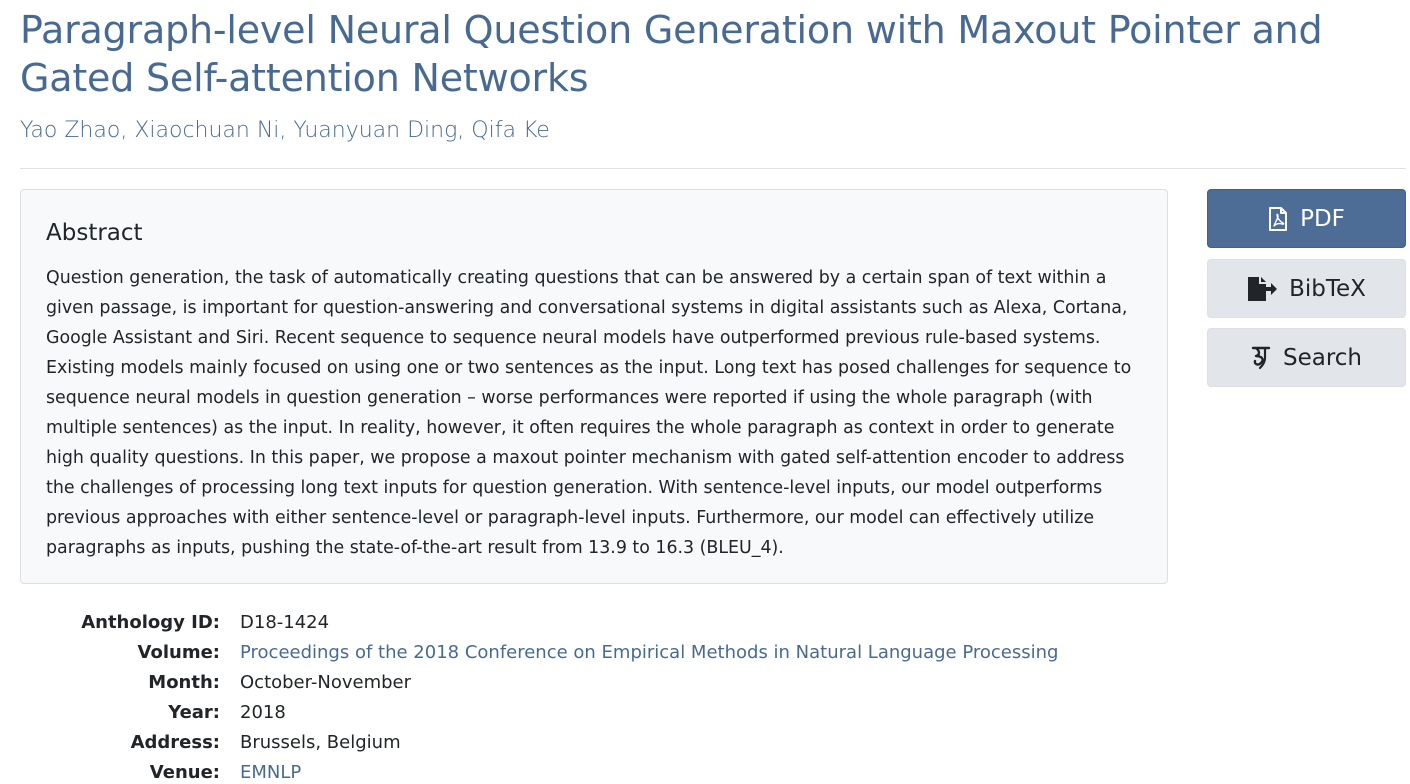 The width and height of the screenshot is (1410, 784). What do you see at coordinates (184, 772) in the screenshot?
I see `metadata-key: Venue:` at bounding box center [184, 772].